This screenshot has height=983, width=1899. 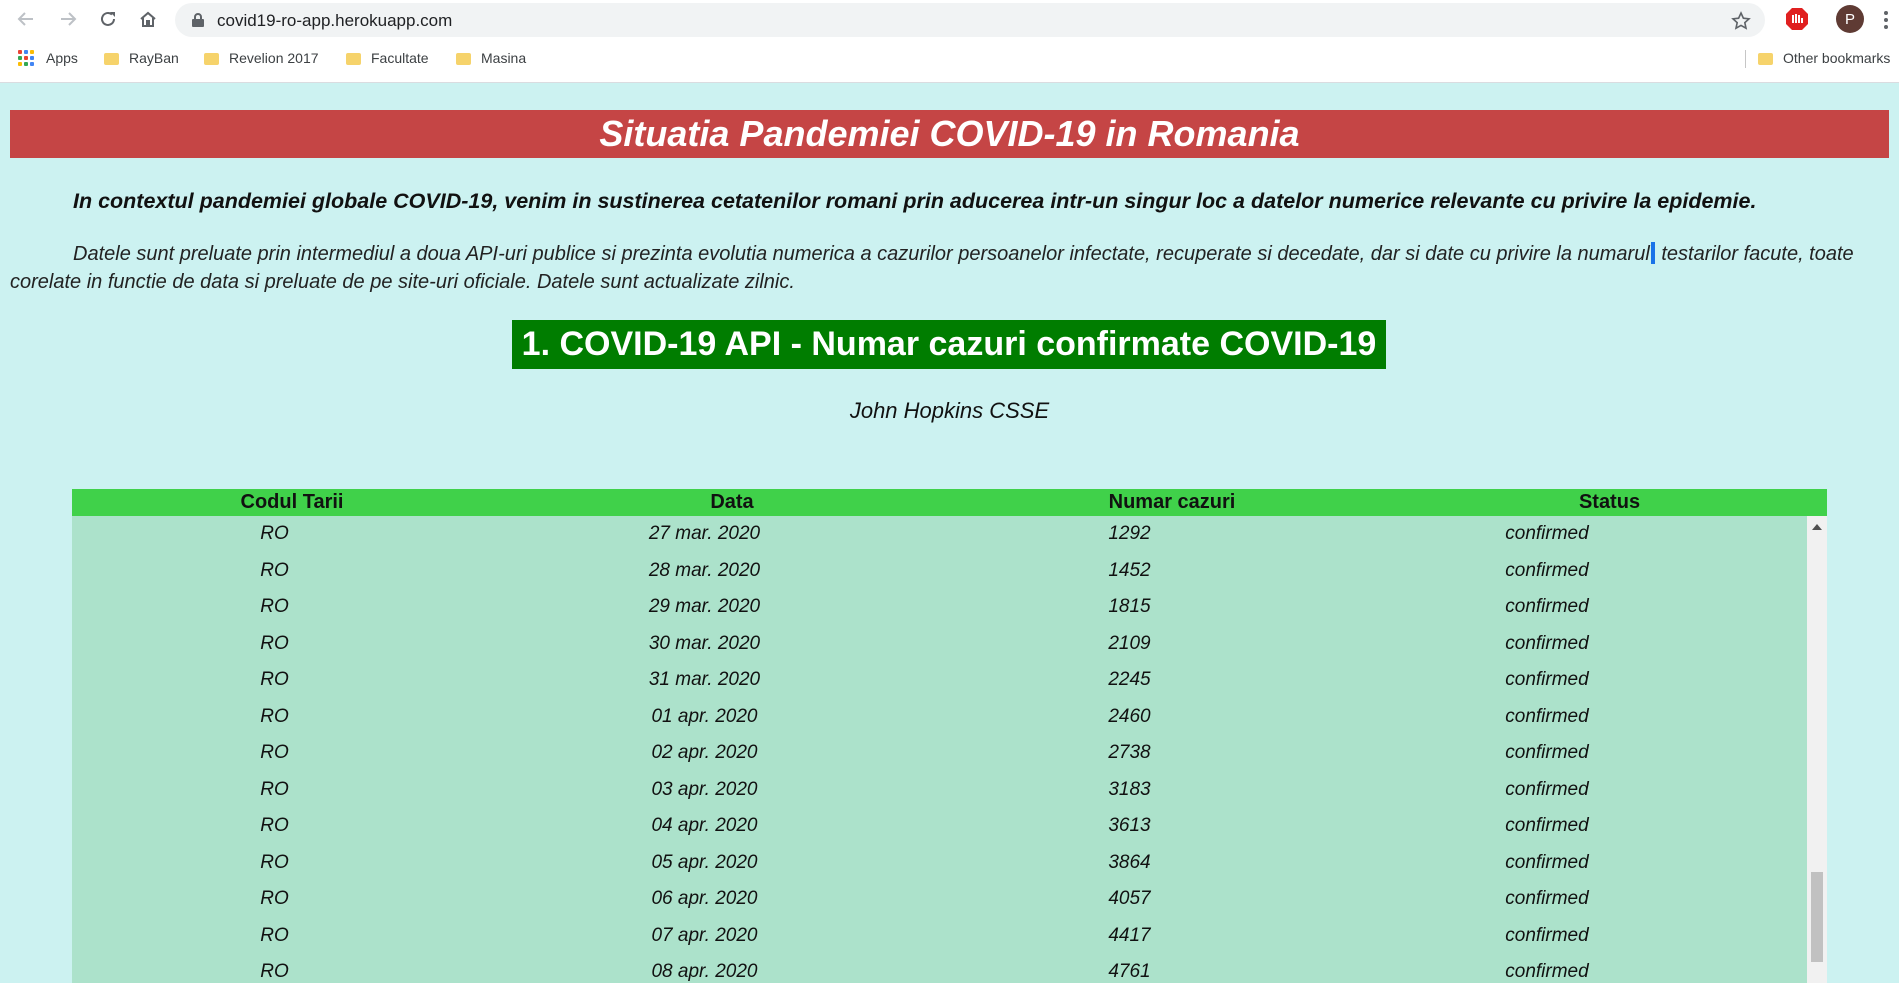 I want to click on menu-dots-icon, so click(x=1886, y=20).